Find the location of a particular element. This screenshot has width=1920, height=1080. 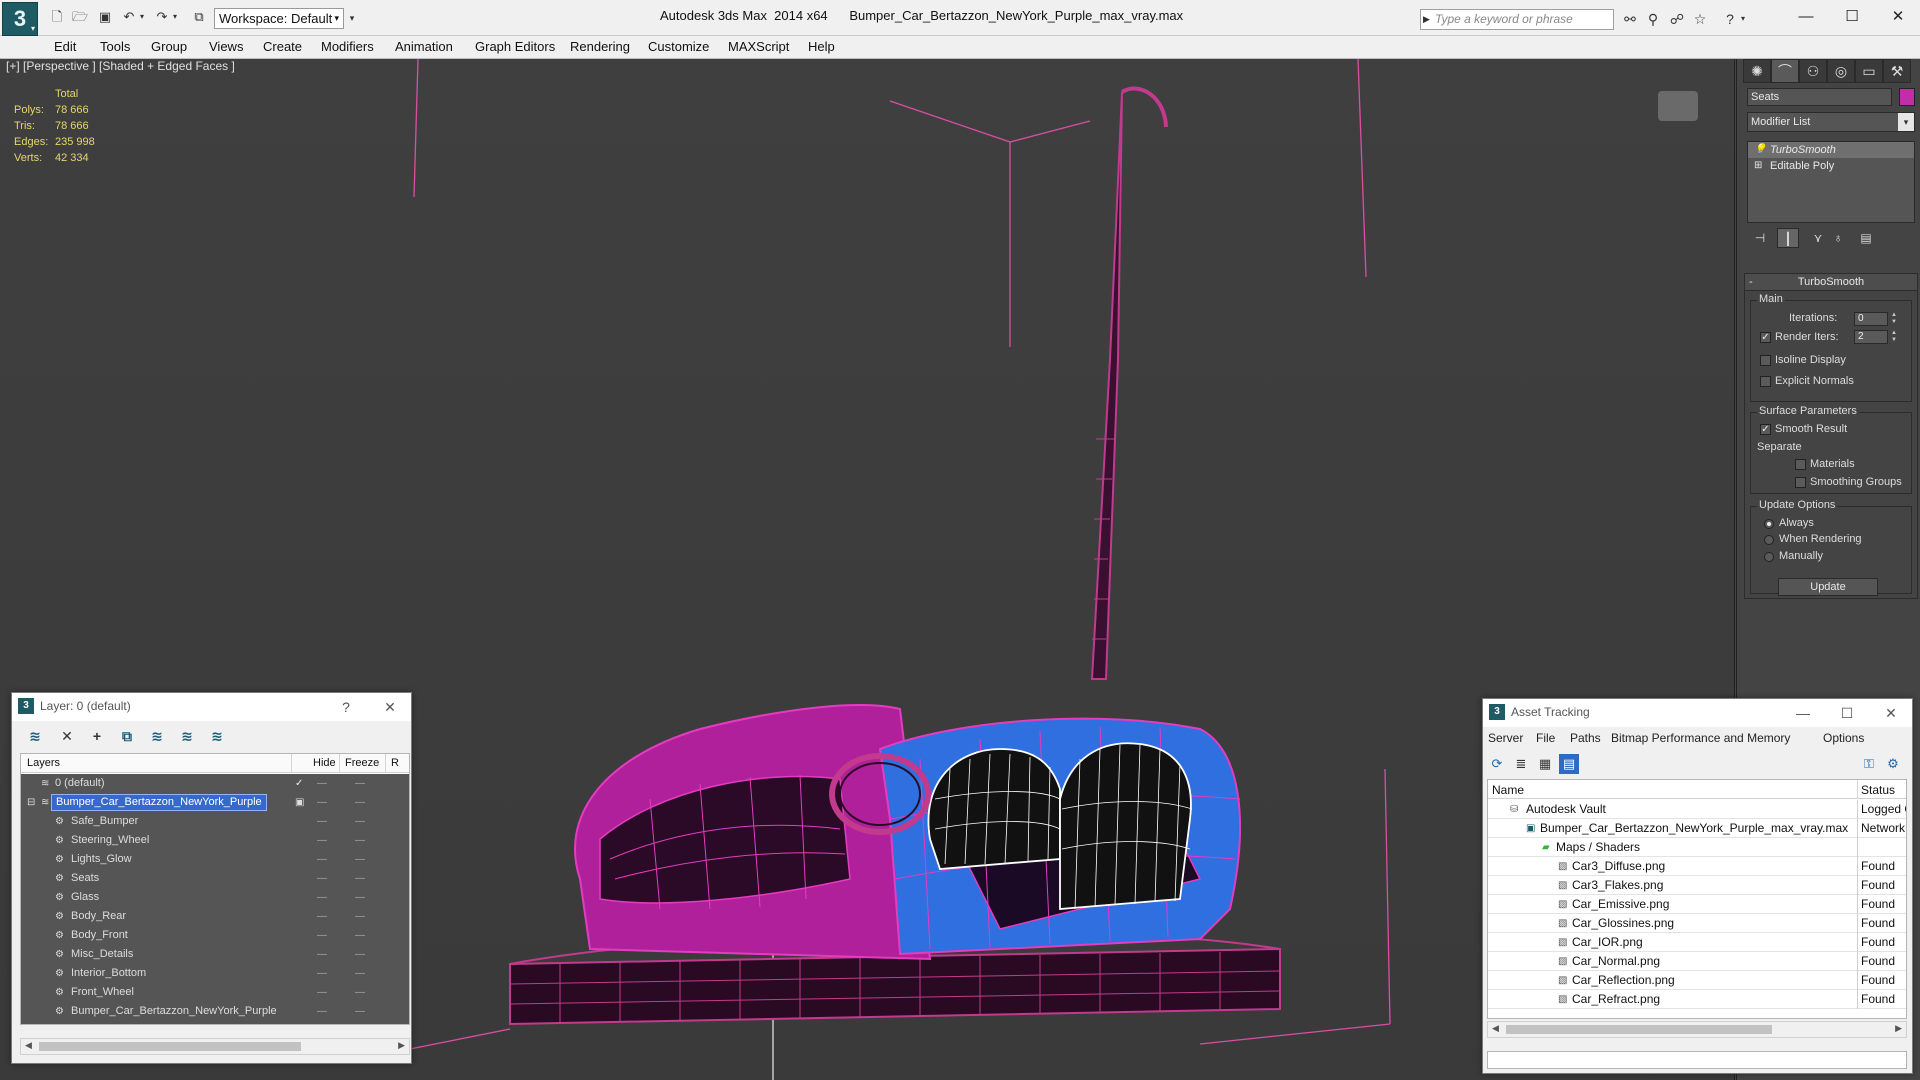

menu-customize: Customize is located at coordinates (678, 46).